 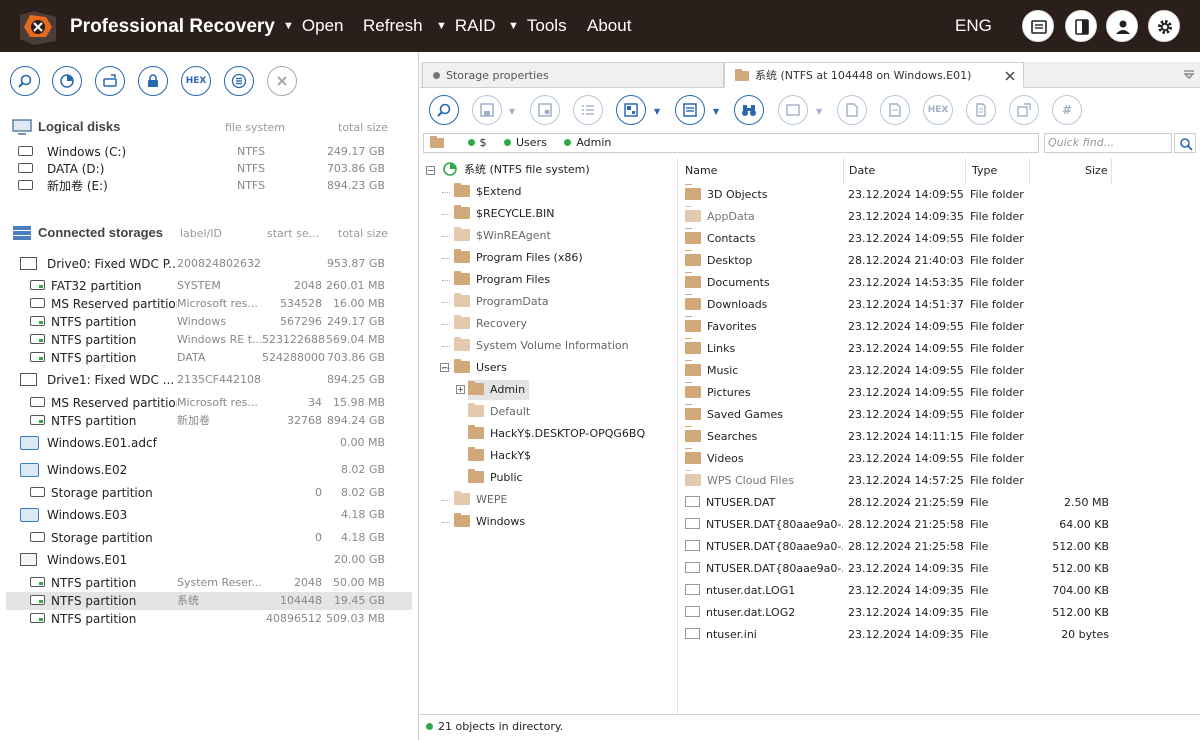 I want to click on tree-item: WEPE, so click(x=480, y=500).